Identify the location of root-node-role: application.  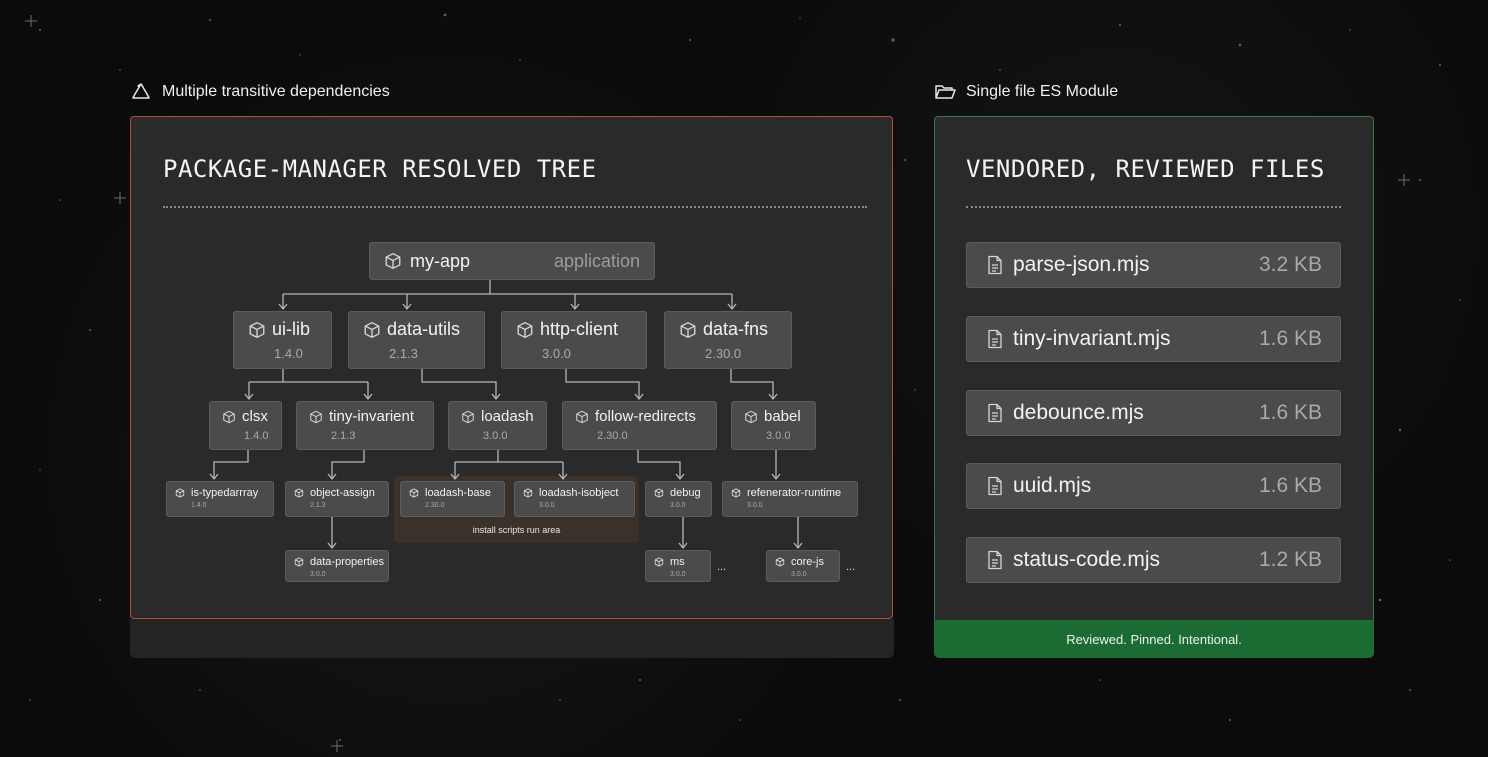
(596, 260).